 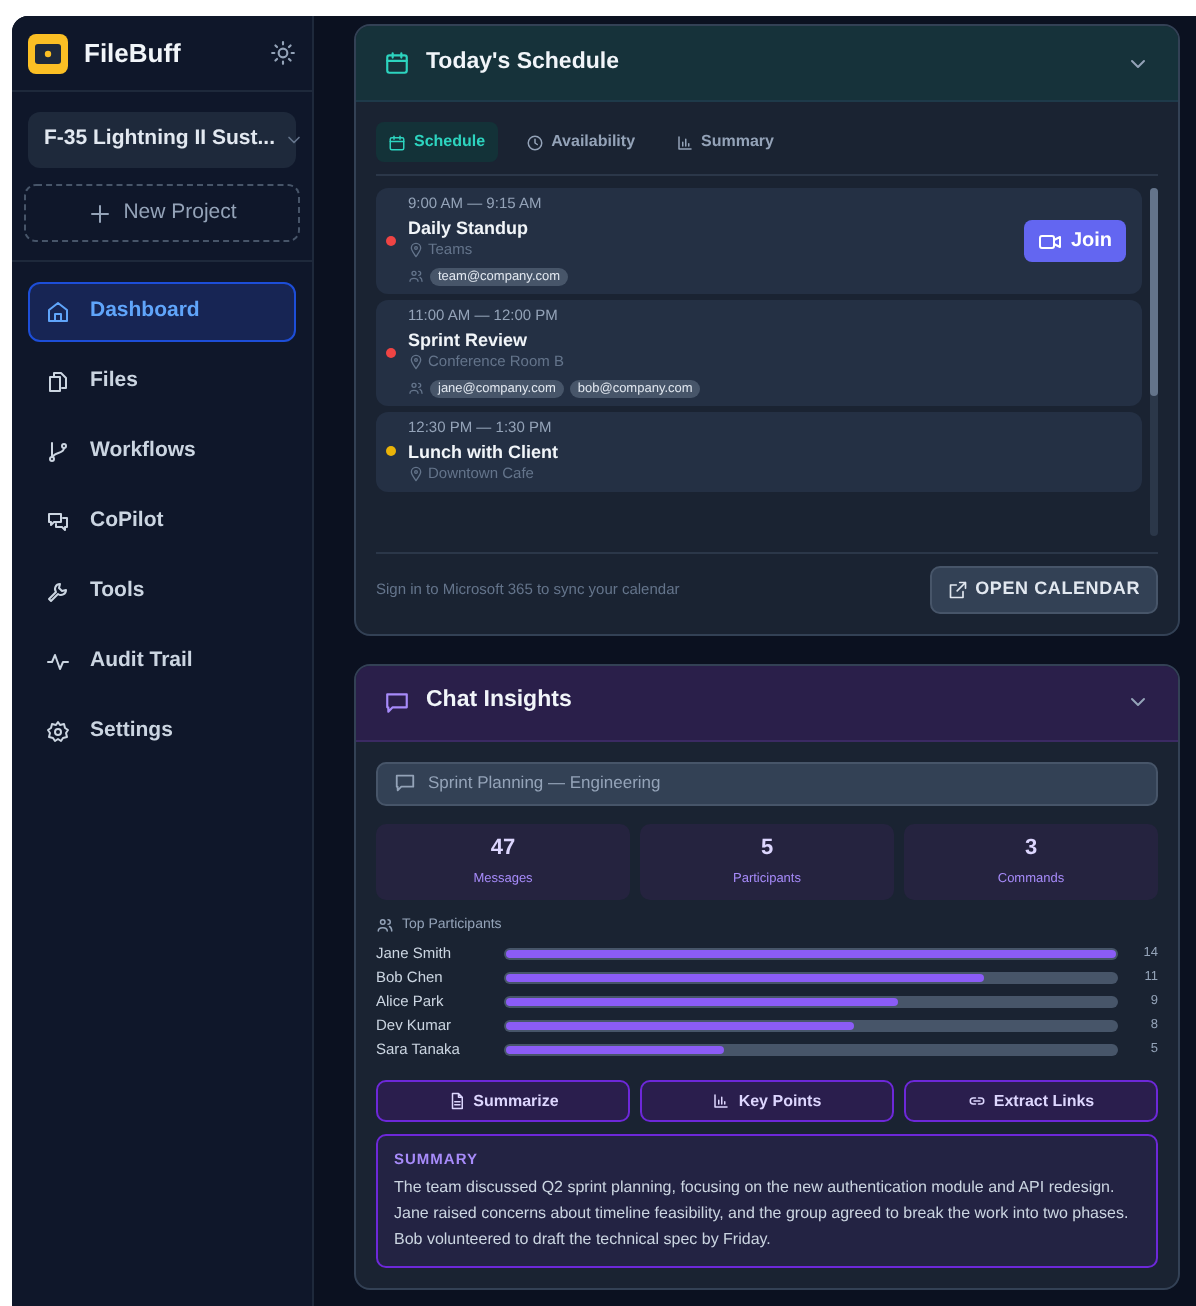 I want to click on new-project-button: New Project, so click(x=162, y=213).